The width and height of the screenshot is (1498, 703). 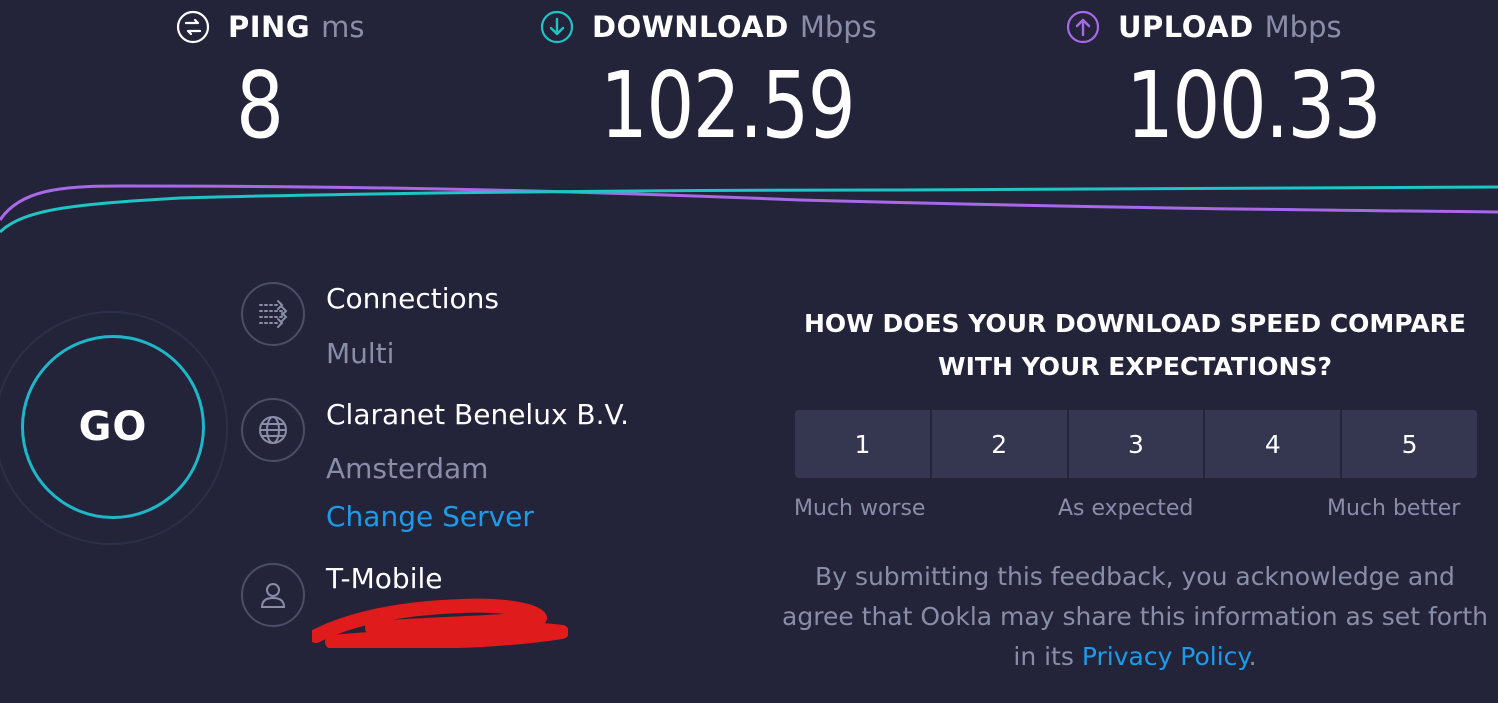 I want to click on redaction-scribble, so click(x=440, y=623).